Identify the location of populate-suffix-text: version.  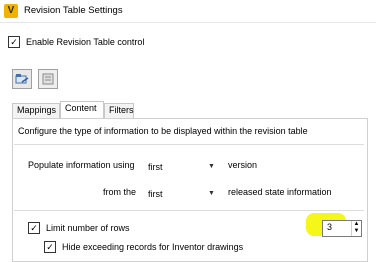
(243, 165).